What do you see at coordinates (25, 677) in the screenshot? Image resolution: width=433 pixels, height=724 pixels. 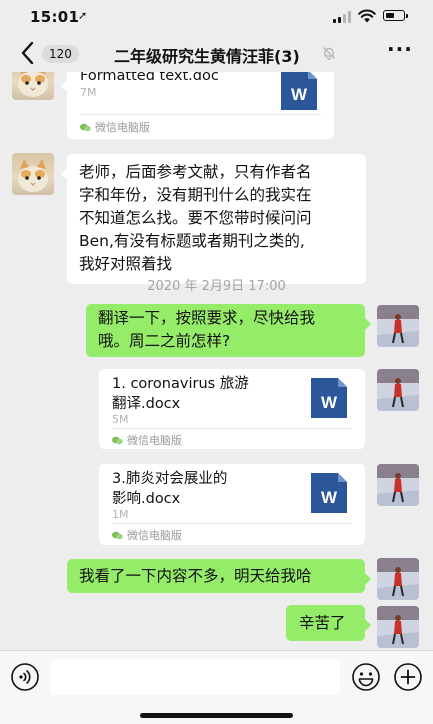 I see `voice-icon` at bounding box center [25, 677].